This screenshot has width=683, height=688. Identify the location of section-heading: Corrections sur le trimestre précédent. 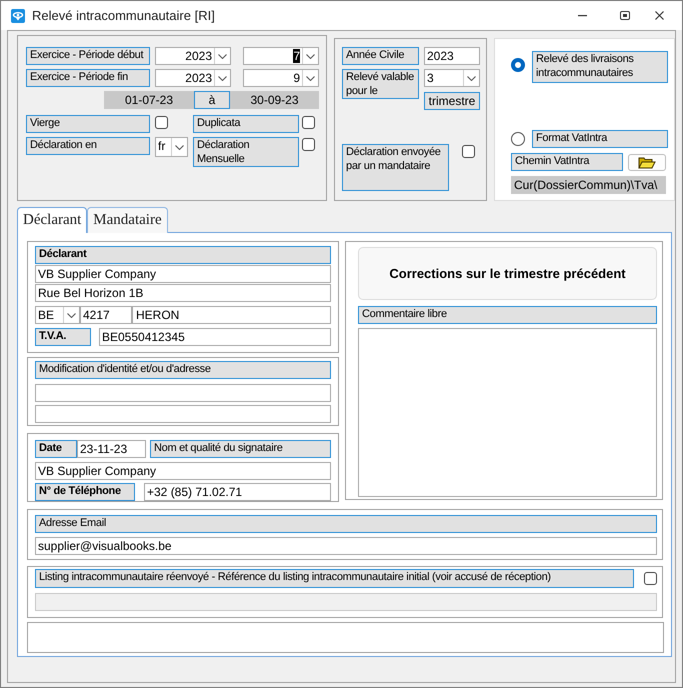
(507, 273).